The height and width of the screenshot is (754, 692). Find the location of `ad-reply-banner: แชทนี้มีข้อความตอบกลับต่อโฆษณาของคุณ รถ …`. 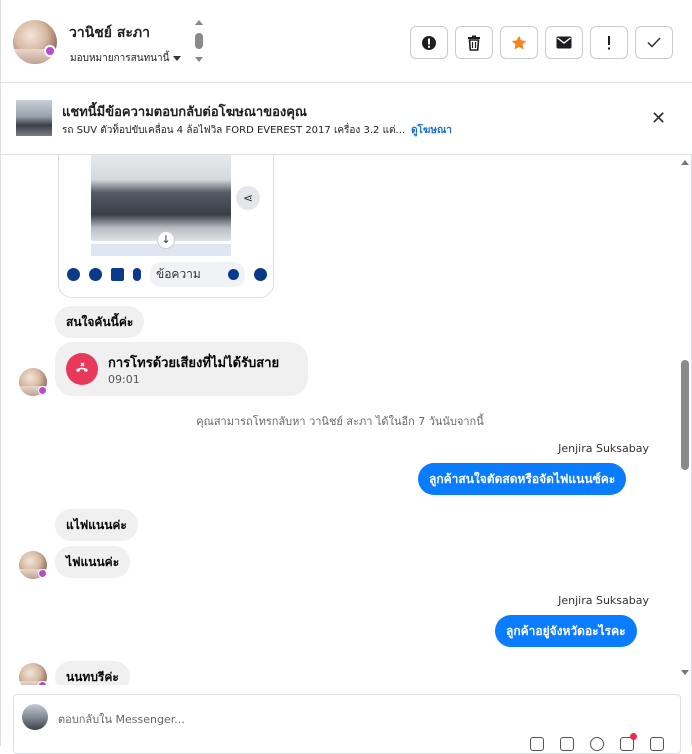

ad-reply-banner: แชทนี้มีข้อความตอบกลับต่อโฆษณาของคุณ รถ … is located at coordinates (346, 119).